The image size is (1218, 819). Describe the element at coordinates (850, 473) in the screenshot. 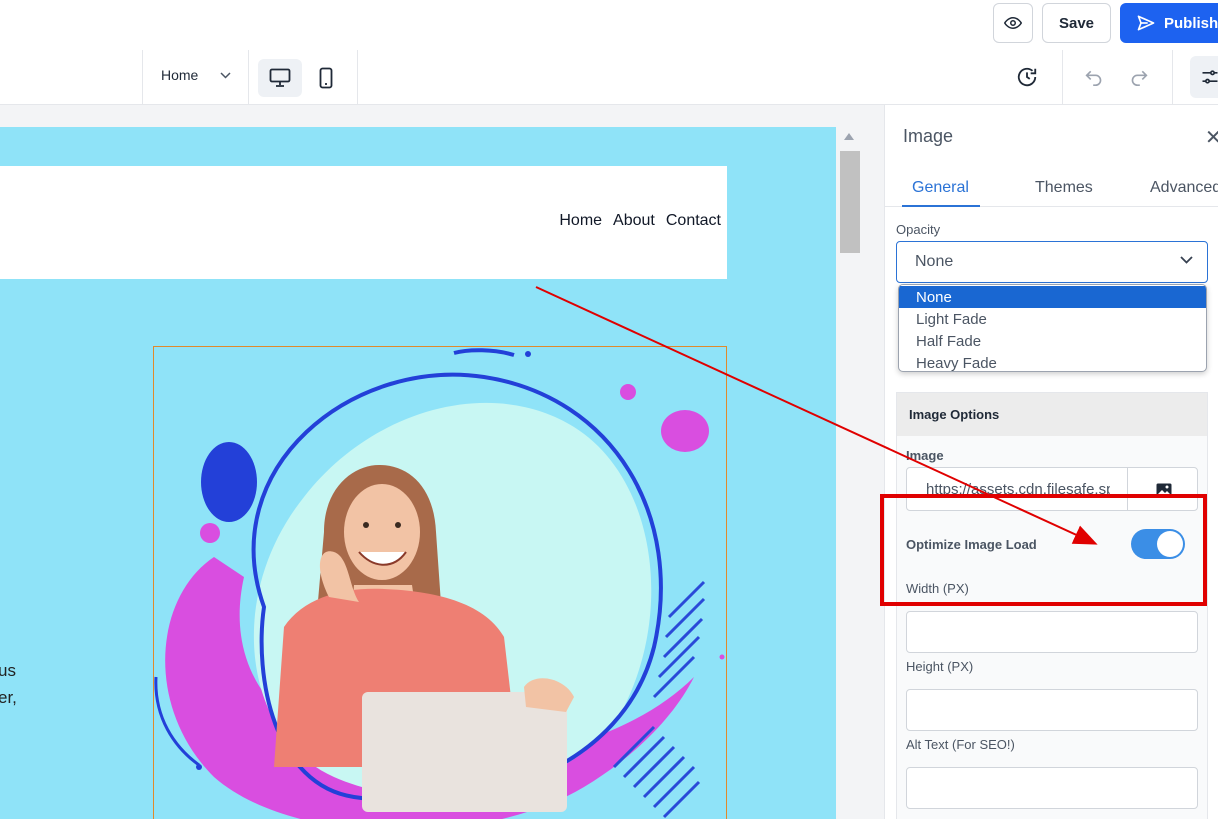

I see `canvas-scrollbar` at that location.